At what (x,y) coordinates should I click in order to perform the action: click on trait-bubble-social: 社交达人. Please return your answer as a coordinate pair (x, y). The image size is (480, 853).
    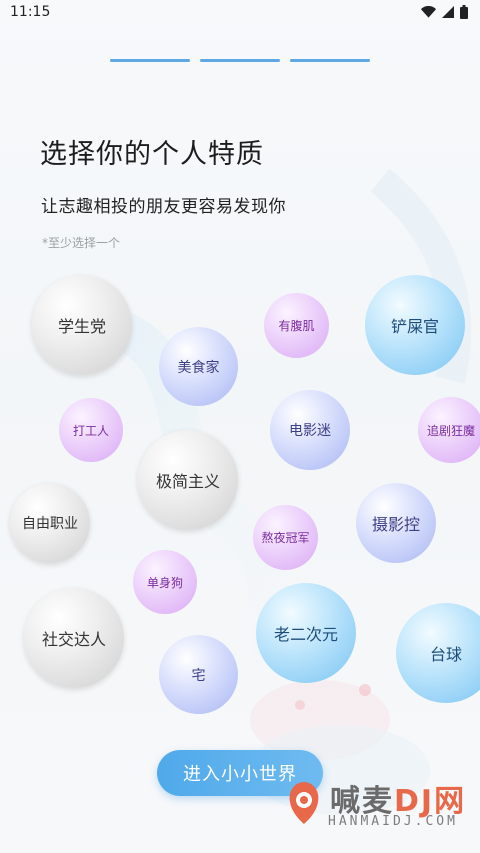
    Looking at the image, I should click on (74, 638).